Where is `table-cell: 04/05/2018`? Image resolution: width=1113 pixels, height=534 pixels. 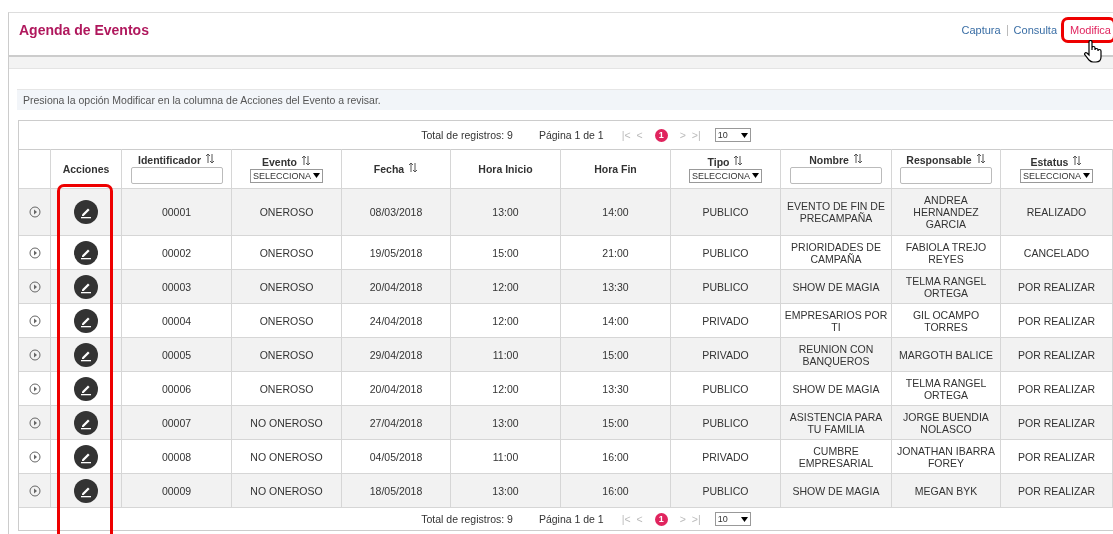 table-cell: 04/05/2018 is located at coordinates (396, 456).